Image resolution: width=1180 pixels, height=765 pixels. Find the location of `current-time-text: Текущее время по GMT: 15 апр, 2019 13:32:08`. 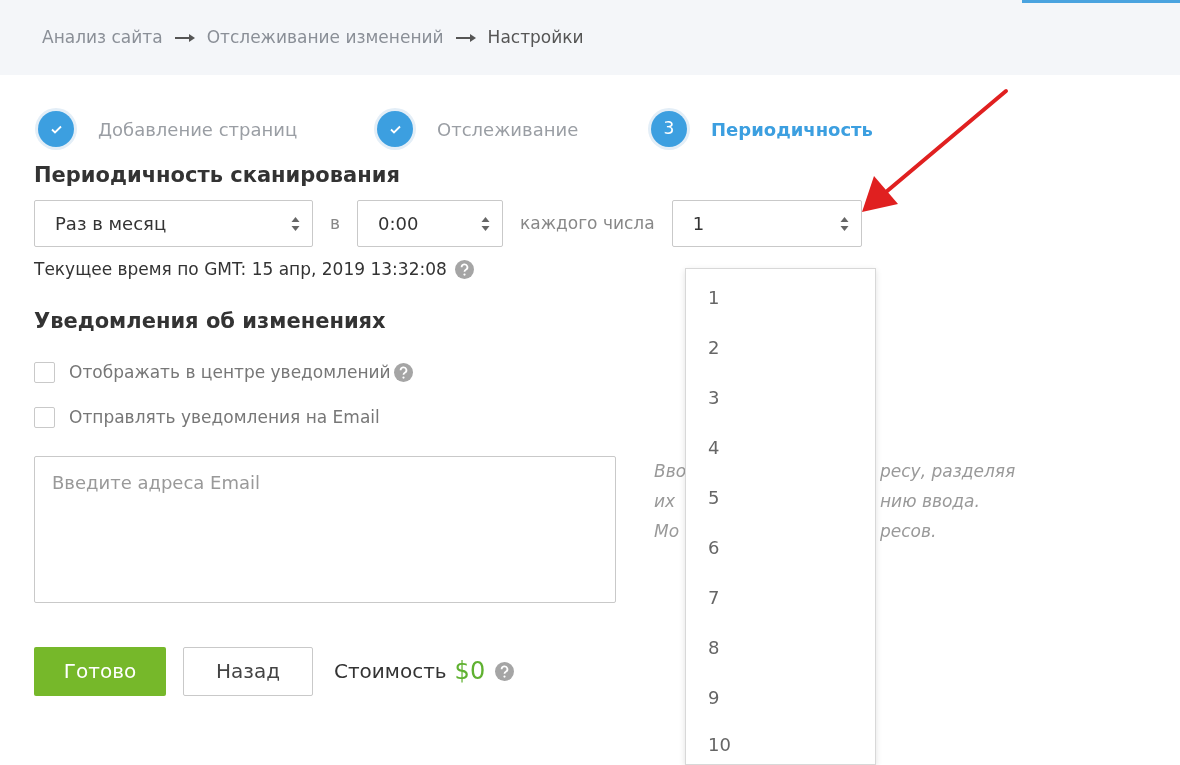

current-time-text: Текущее время по GMT: 15 апр, 2019 13:32:08 is located at coordinates (240, 270).